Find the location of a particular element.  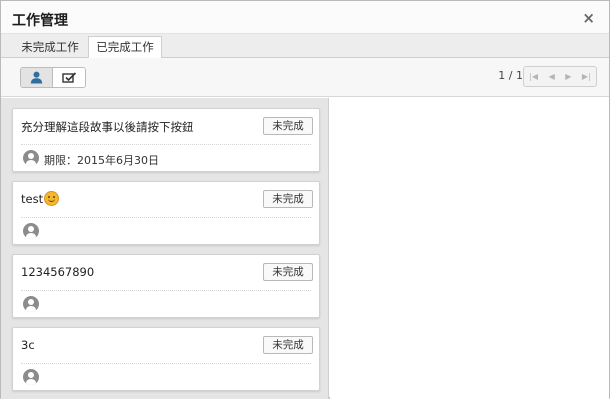

task-card: 1234567890 未完成 is located at coordinates (166, 286).